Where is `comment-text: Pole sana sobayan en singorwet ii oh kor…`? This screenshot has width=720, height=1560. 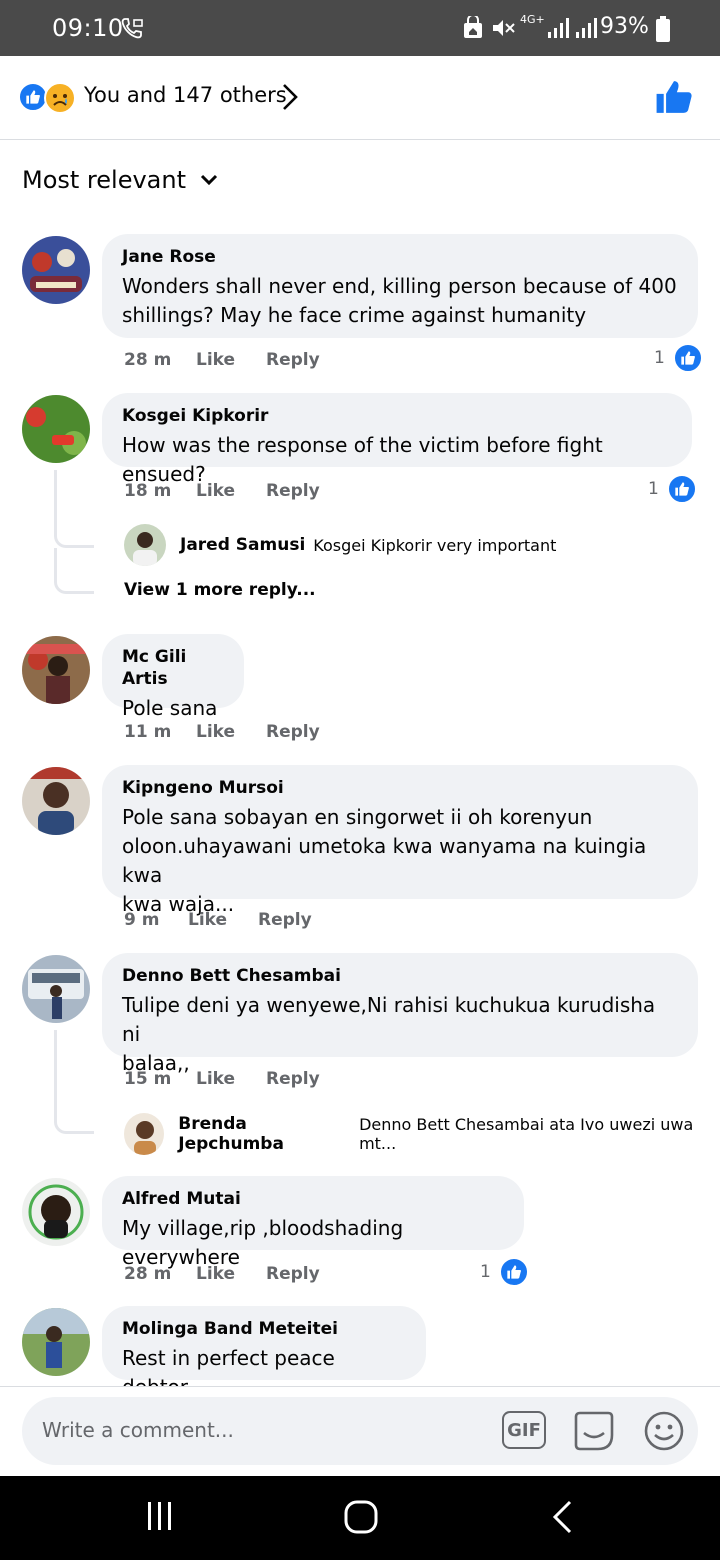 comment-text: Pole sana sobayan en singorwet ii oh kor… is located at coordinates (384, 860).